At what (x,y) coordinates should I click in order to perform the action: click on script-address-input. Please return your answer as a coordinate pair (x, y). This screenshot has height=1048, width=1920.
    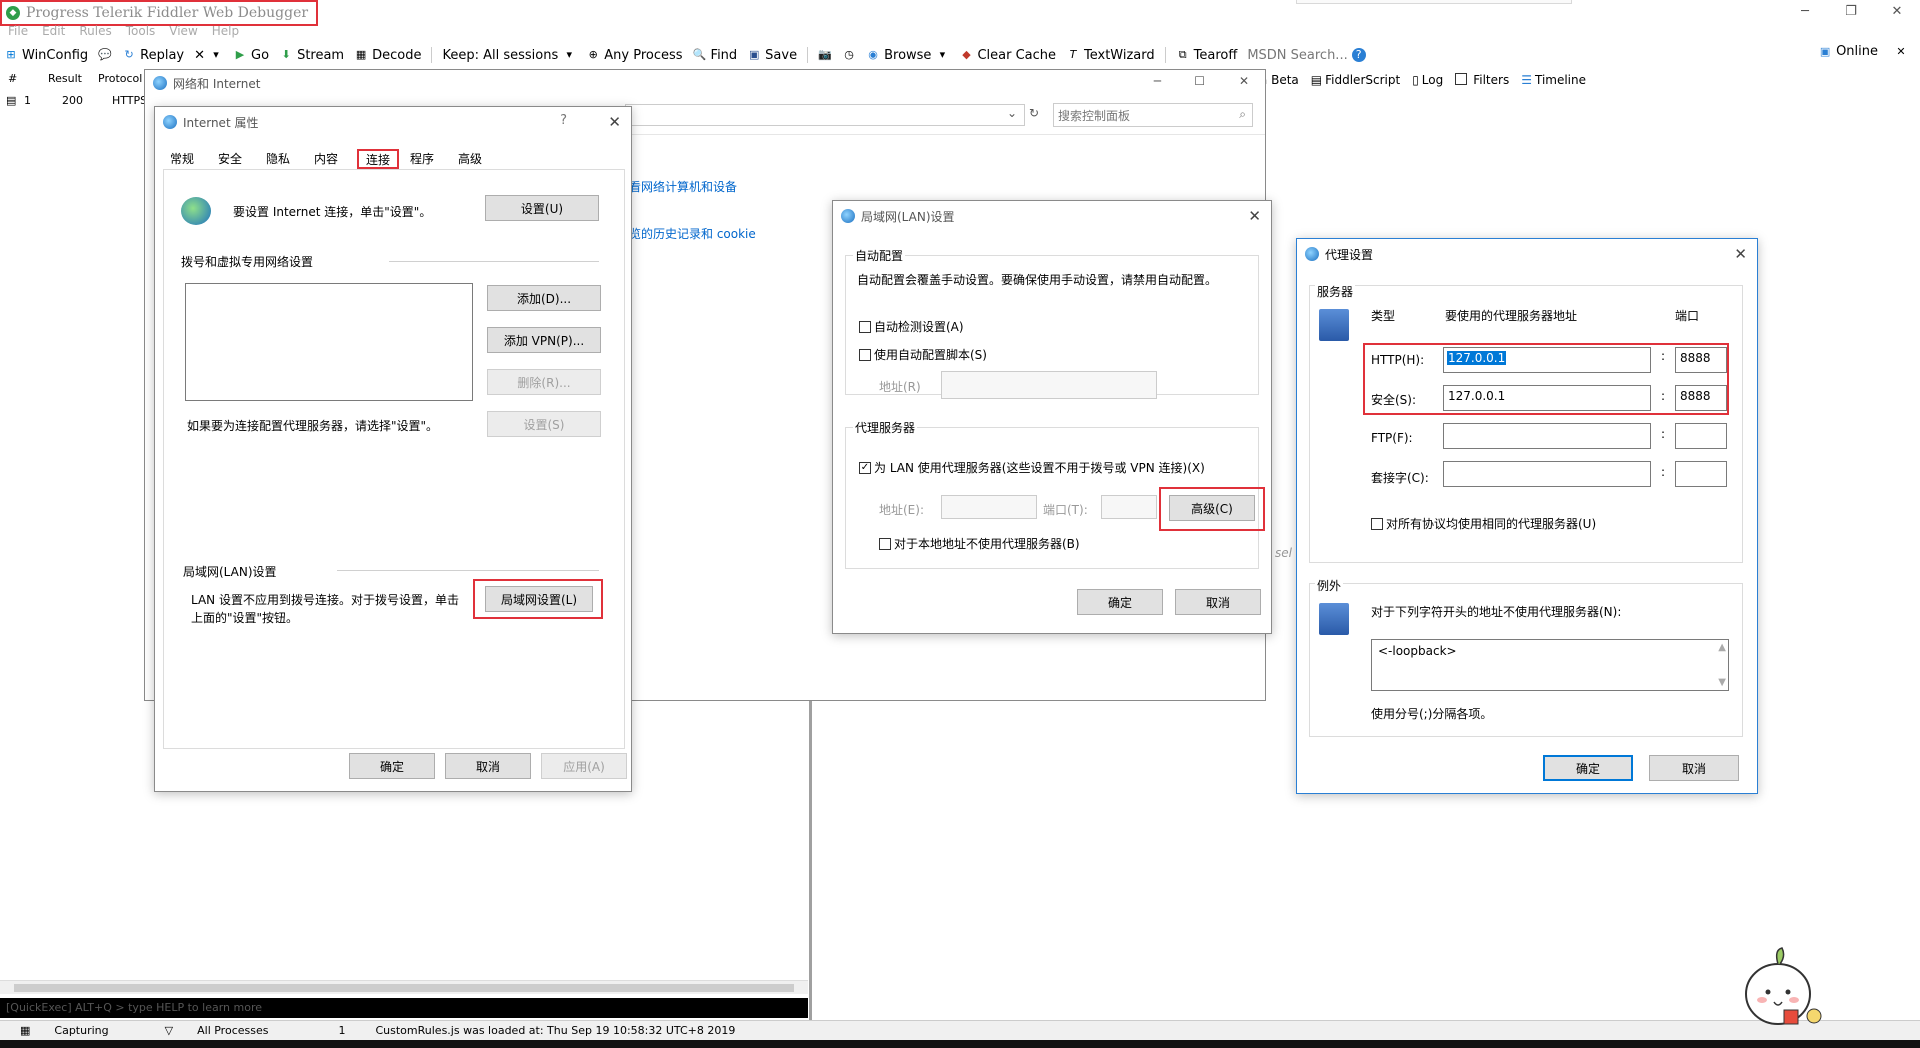
    Looking at the image, I should click on (1049, 385).